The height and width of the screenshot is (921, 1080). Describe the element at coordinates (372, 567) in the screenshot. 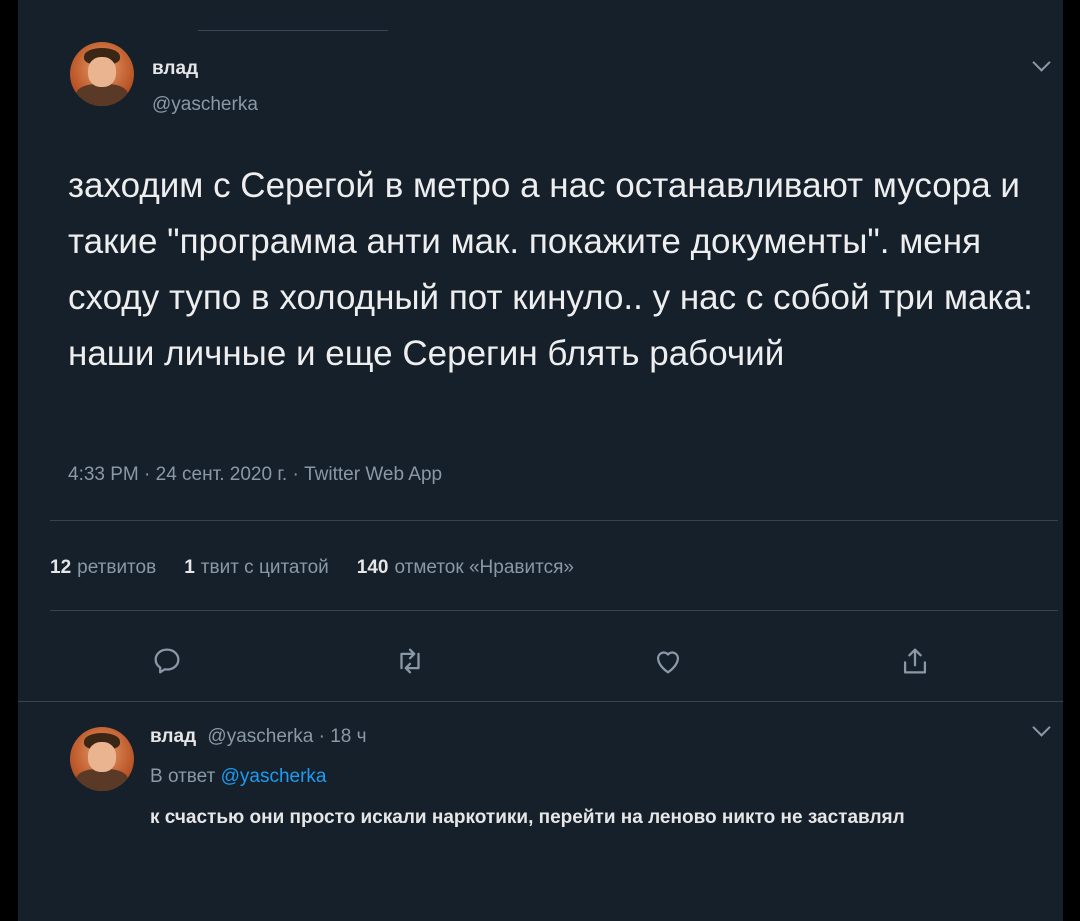

I see `likes-count: 140` at that location.